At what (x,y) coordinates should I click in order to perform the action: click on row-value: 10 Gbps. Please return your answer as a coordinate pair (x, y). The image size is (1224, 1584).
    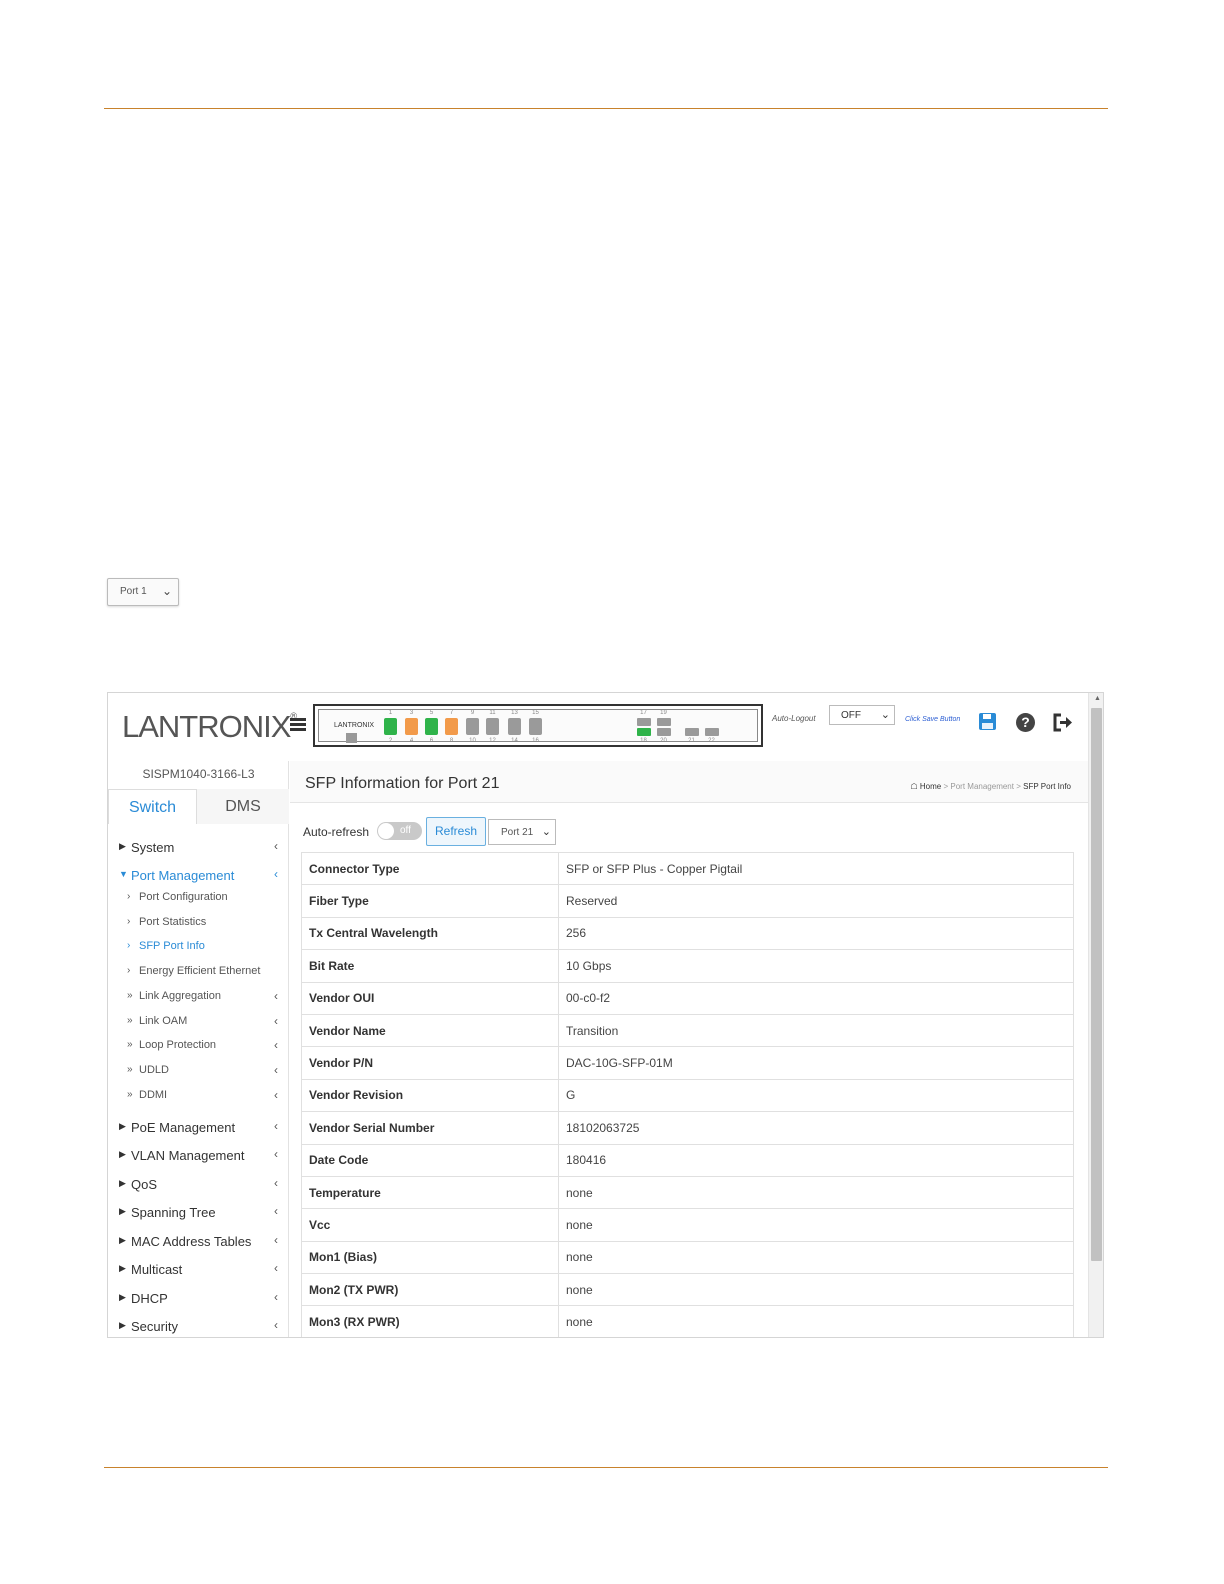
    Looking at the image, I should click on (816, 966).